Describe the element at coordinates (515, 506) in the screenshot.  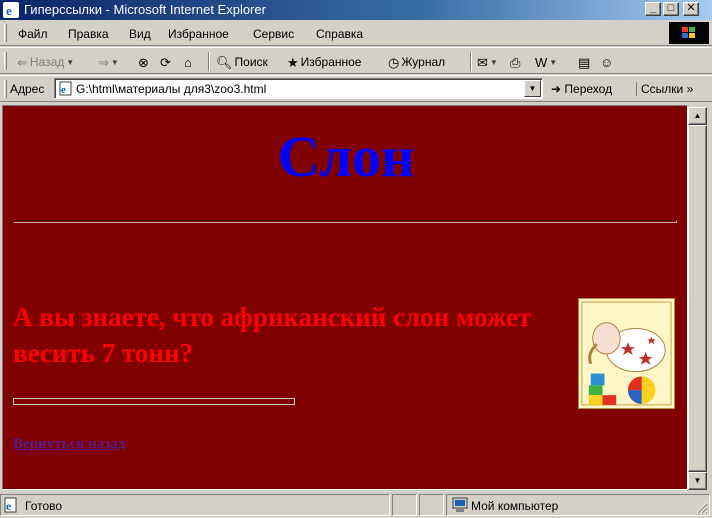
I see `zone-text: Мой компьютер` at that location.